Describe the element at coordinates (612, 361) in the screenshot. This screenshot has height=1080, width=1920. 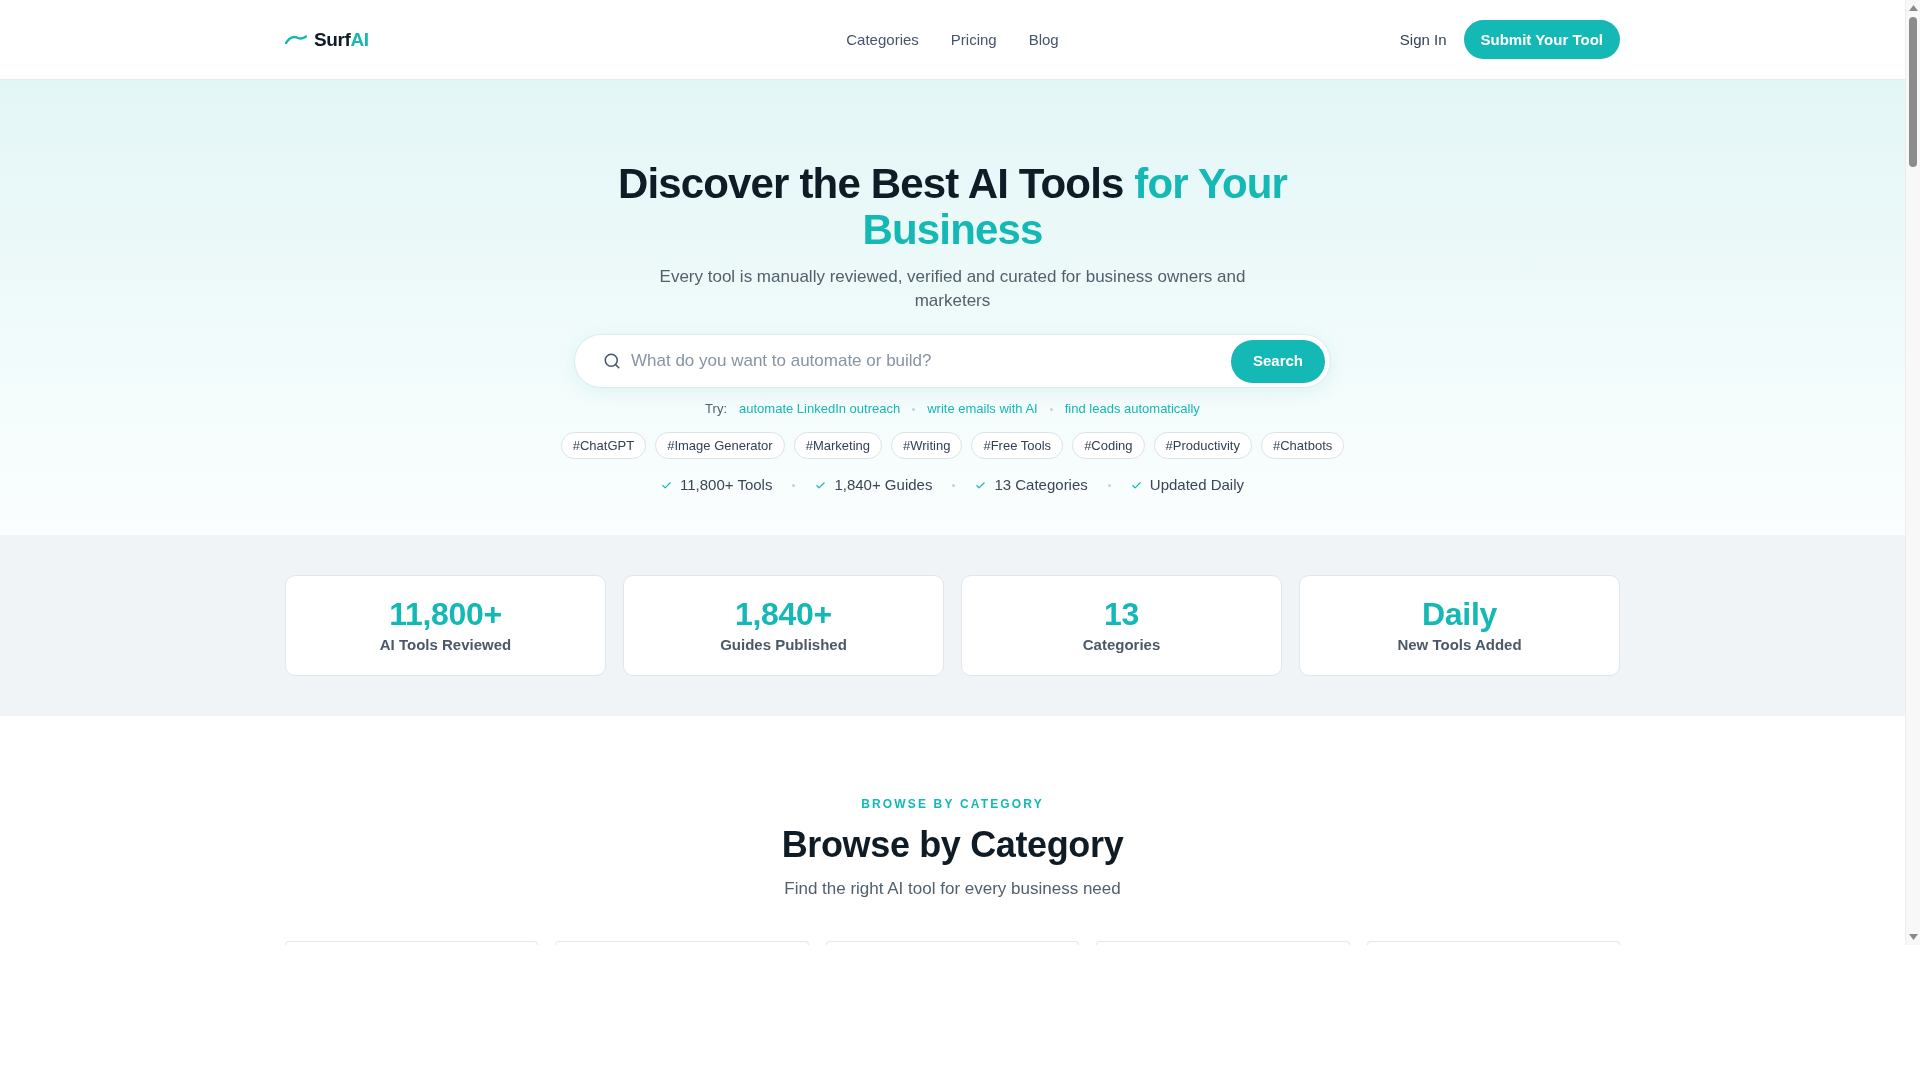
I see `search-icon` at that location.